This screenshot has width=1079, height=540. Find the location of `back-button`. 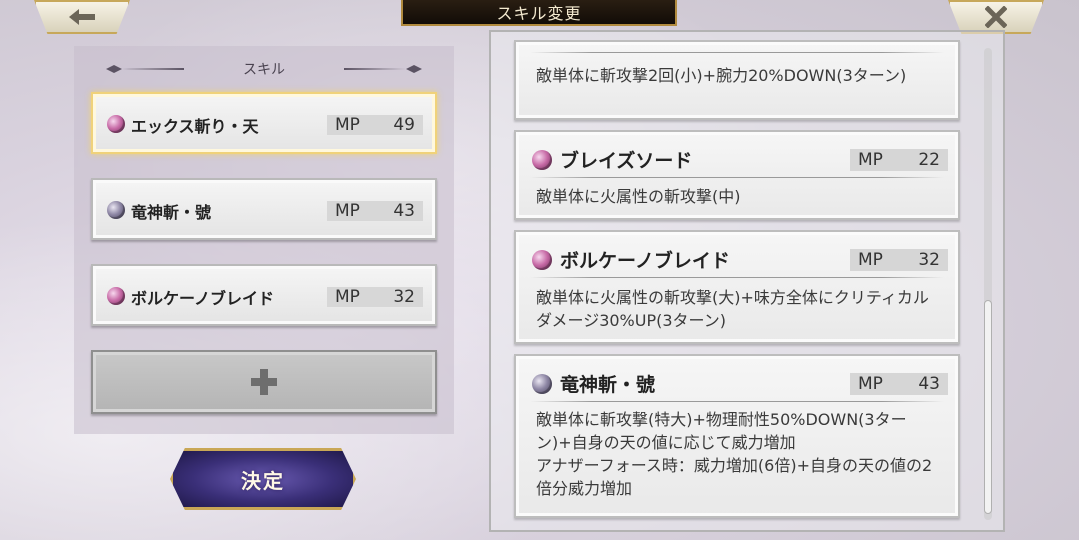

back-button is located at coordinates (82, 17).